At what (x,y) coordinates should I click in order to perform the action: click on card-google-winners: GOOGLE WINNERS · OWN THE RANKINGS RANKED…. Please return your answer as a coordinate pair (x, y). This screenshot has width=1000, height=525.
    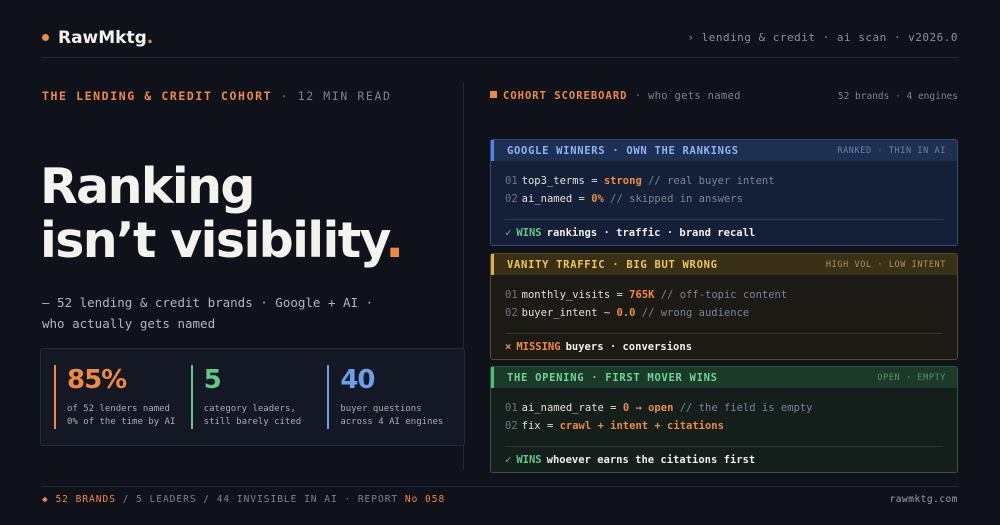
    Looking at the image, I should click on (724, 192).